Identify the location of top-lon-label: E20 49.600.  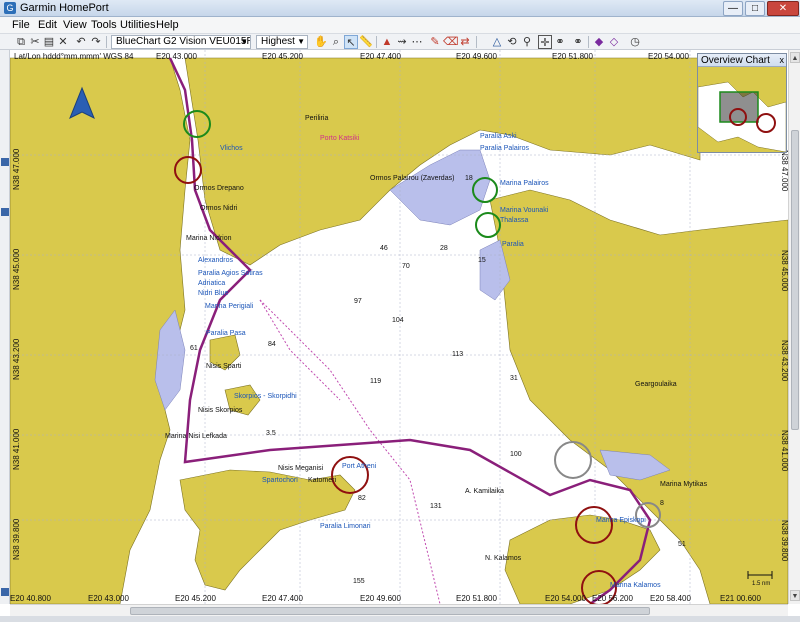
(476, 56).